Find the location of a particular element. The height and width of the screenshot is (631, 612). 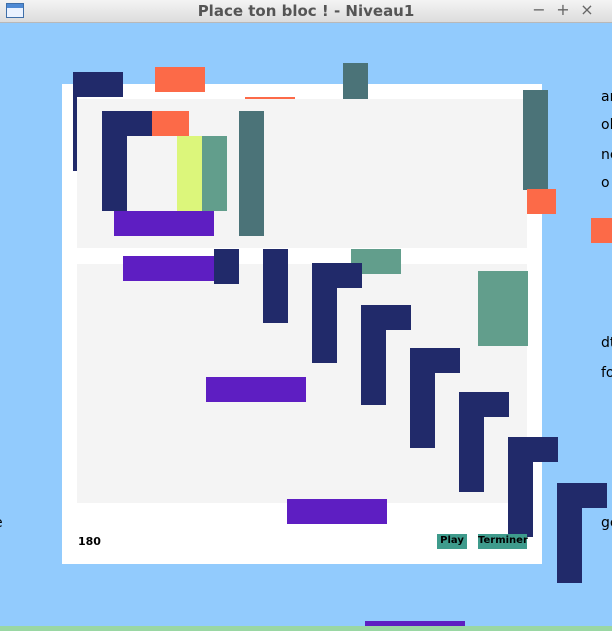

finish-button: Terminer is located at coordinates (503, 541).